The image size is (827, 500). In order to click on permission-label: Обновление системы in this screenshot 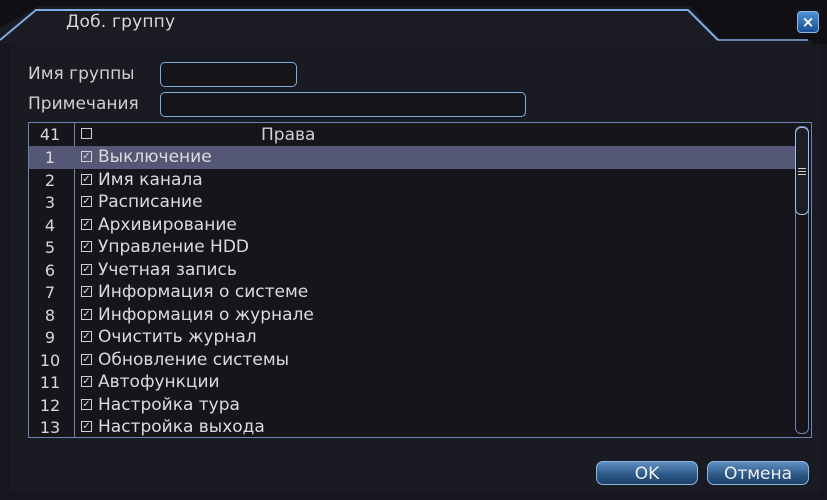, I will do `click(194, 359)`.